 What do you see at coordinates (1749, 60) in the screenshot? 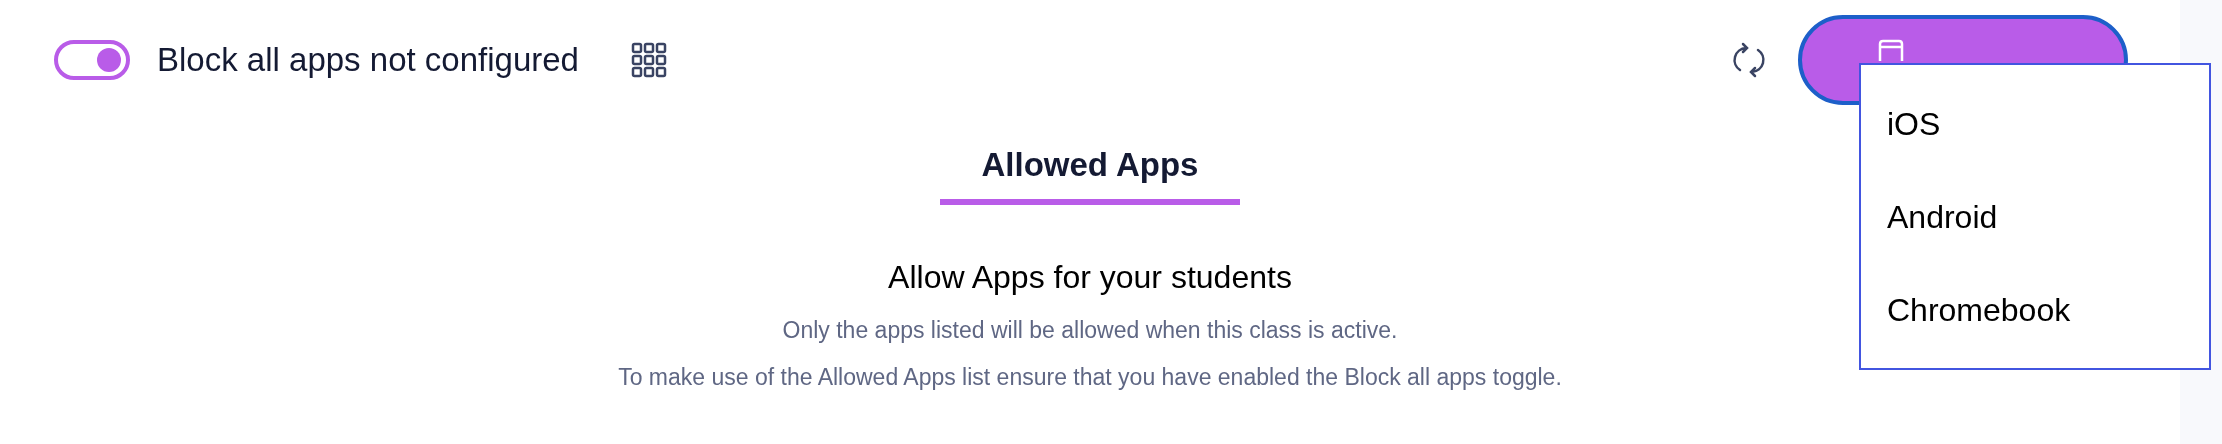
I see `refresh-icon` at bounding box center [1749, 60].